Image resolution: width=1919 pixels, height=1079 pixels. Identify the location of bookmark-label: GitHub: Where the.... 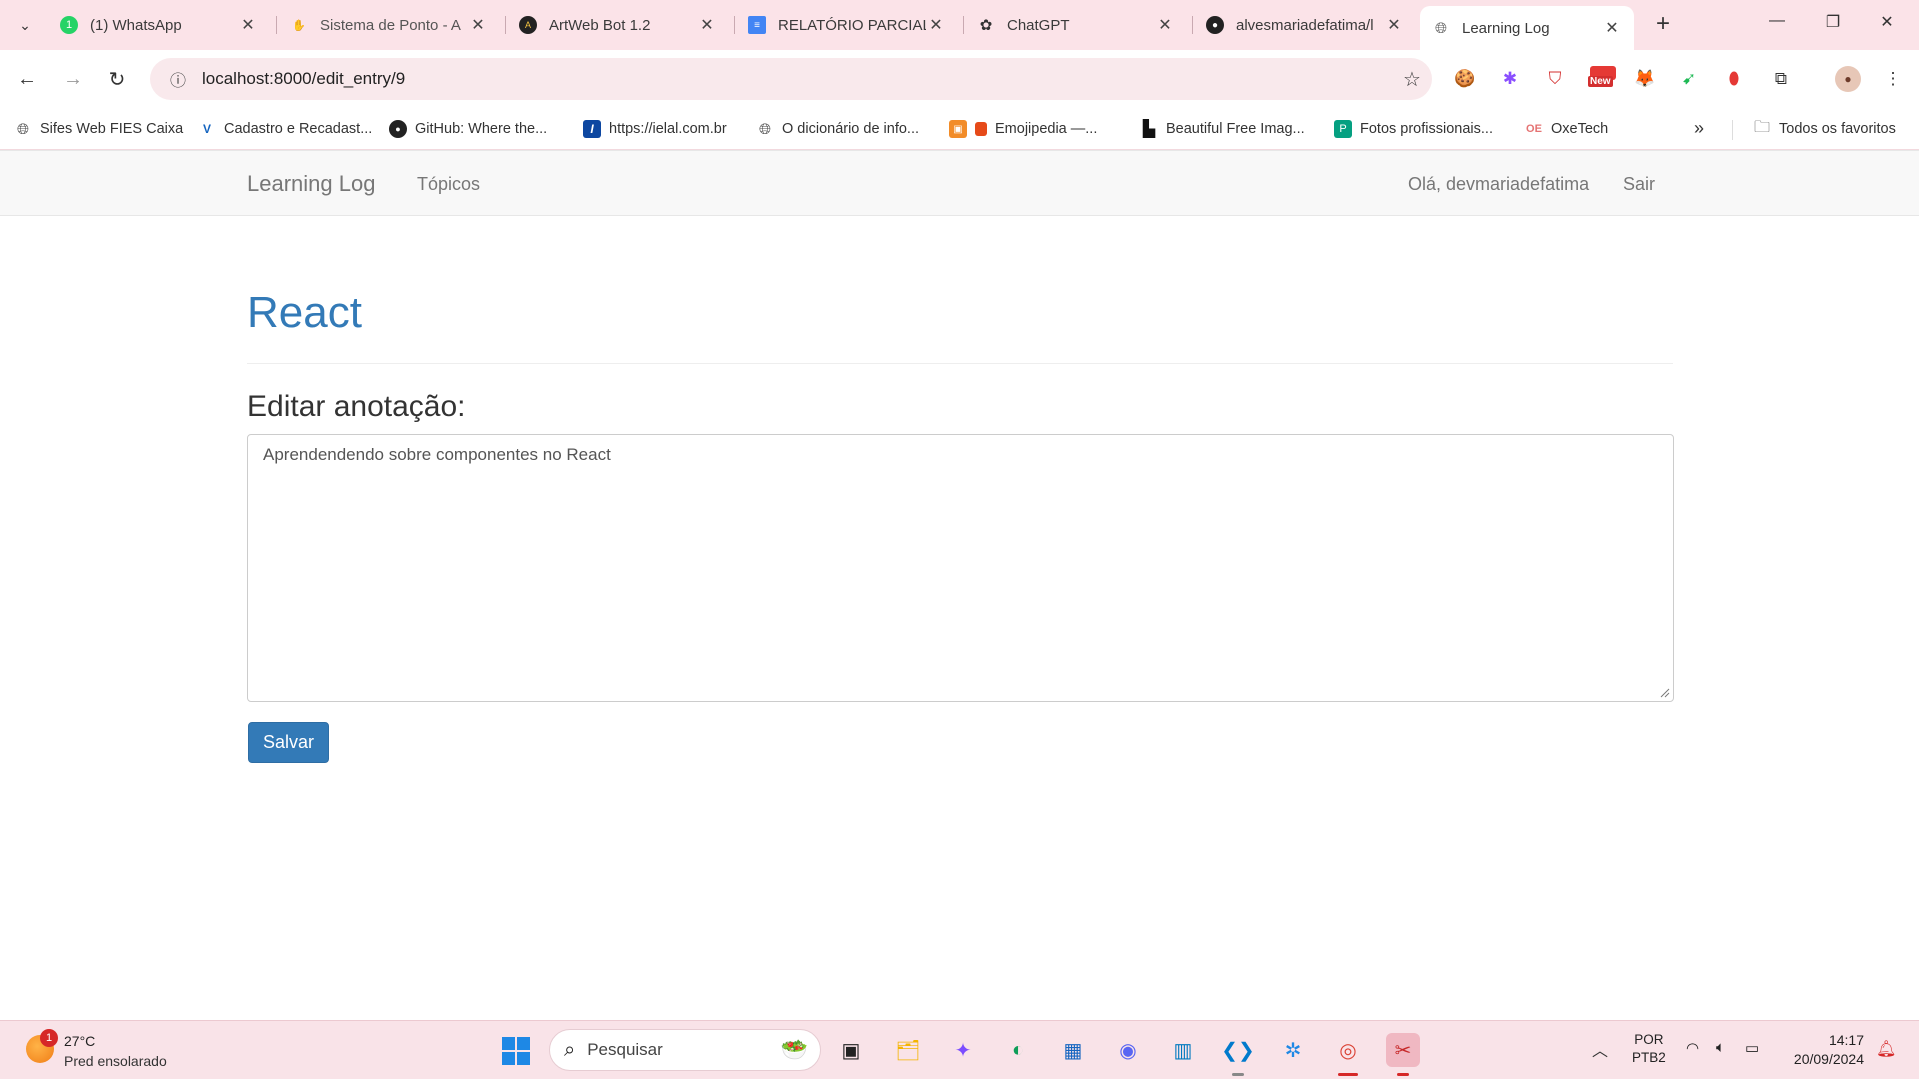
(481, 129).